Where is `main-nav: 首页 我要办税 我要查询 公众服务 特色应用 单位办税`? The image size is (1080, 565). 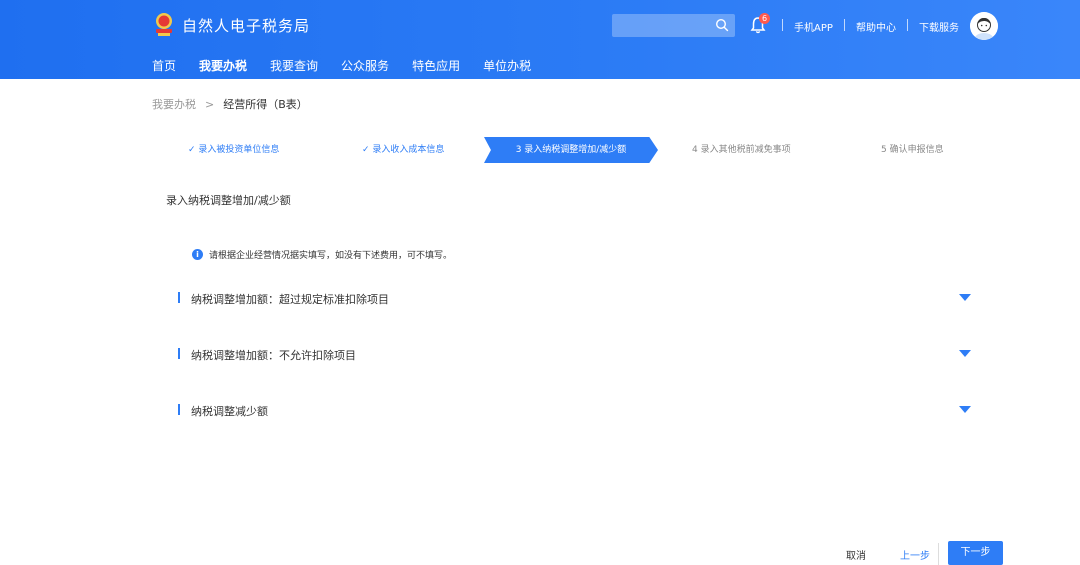
main-nav: 首页 我要办税 我要查询 公众服务 特色应用 单位办税 is located at coordinates (353, 65).